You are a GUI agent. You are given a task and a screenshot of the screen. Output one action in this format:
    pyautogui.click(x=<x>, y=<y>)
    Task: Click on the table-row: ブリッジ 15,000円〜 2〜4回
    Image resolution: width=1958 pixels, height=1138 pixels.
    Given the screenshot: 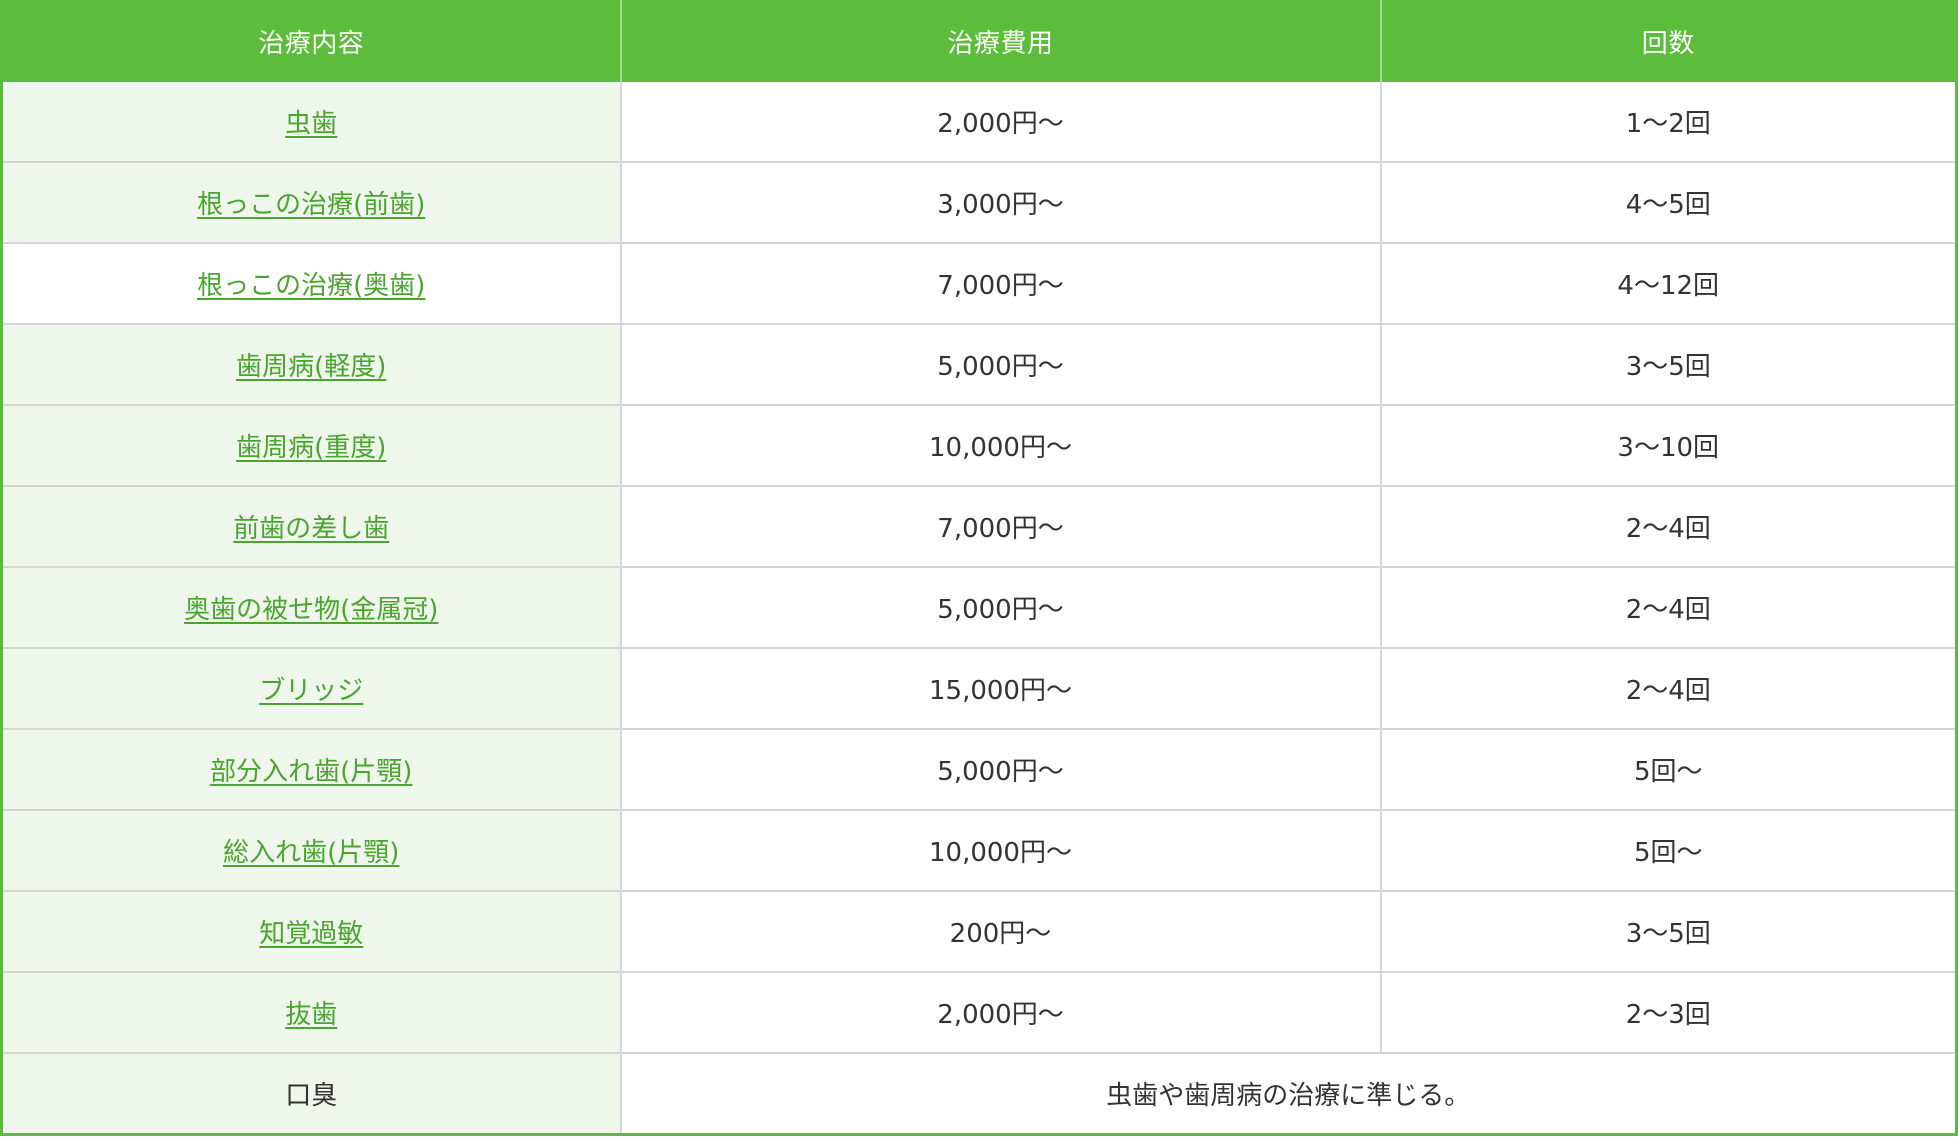 What is the action you would take?
    pyautogui.click(x=979, y=688)
    